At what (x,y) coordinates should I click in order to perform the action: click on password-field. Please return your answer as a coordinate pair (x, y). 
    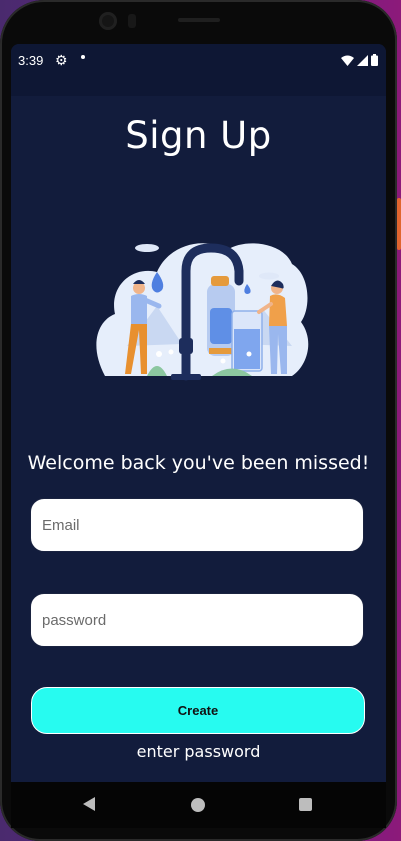
    Looking at the image, I should click on (197, 620).